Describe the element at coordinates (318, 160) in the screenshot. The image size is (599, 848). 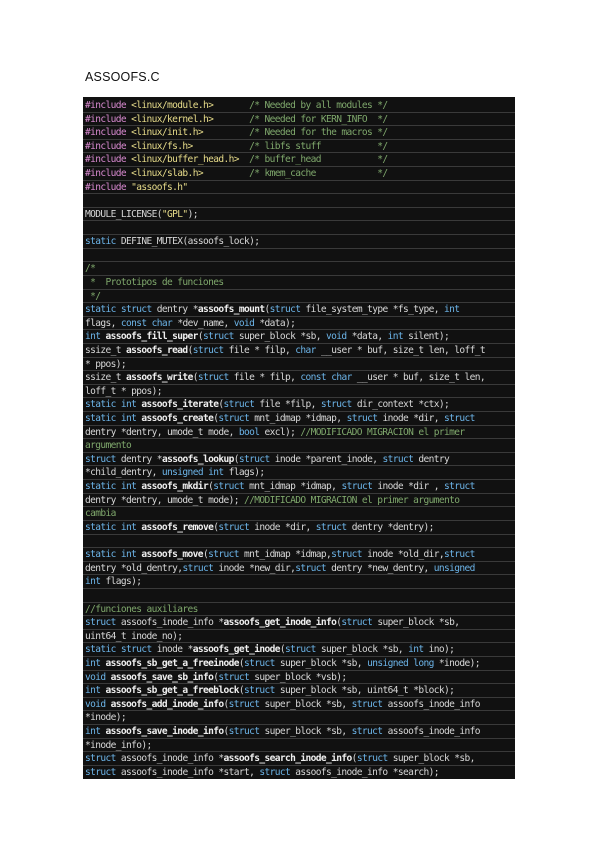
I see `code-token: /* buffer_head */` at that location.